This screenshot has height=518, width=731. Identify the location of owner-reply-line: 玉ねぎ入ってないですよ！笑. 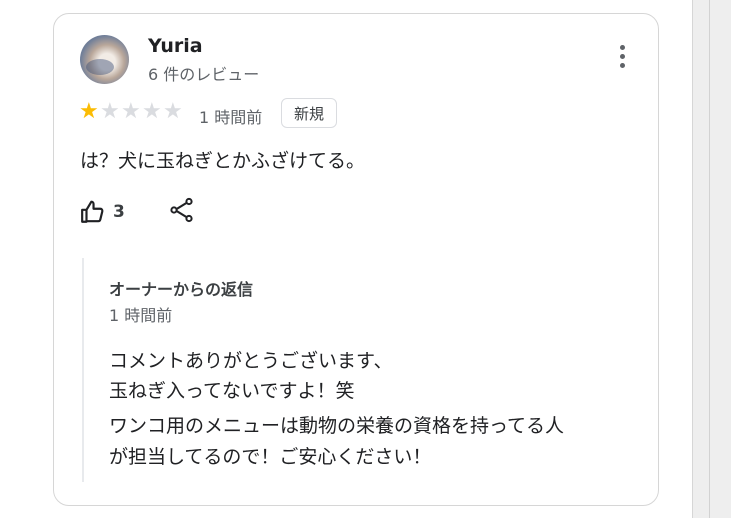
(232, 391).